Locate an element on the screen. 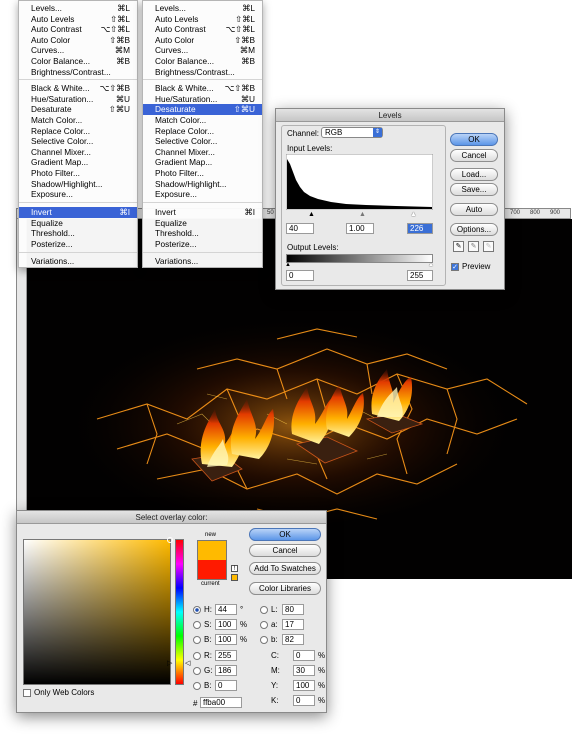 The image size is (580, 737). levels-cancel-button: Cancel is located at coordinates (474, 155).